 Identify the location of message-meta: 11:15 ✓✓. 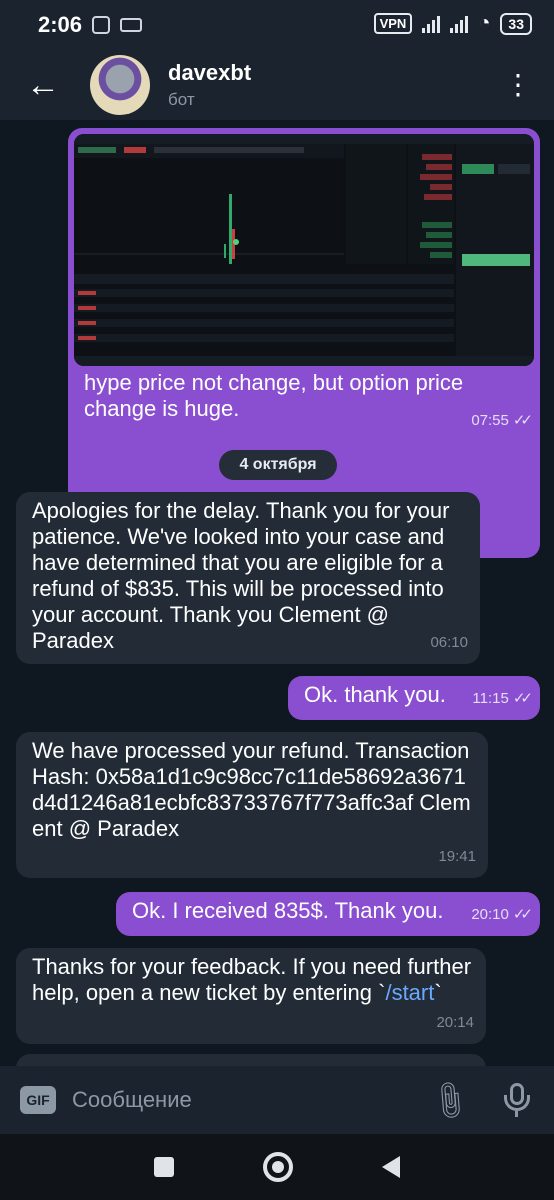
(502, 699).